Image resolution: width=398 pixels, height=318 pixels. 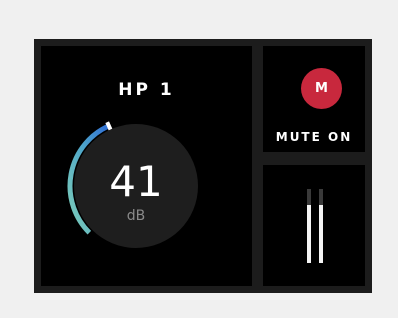 I want to click on mute-panel: M MUTE ON, so click(x=314, y=99).